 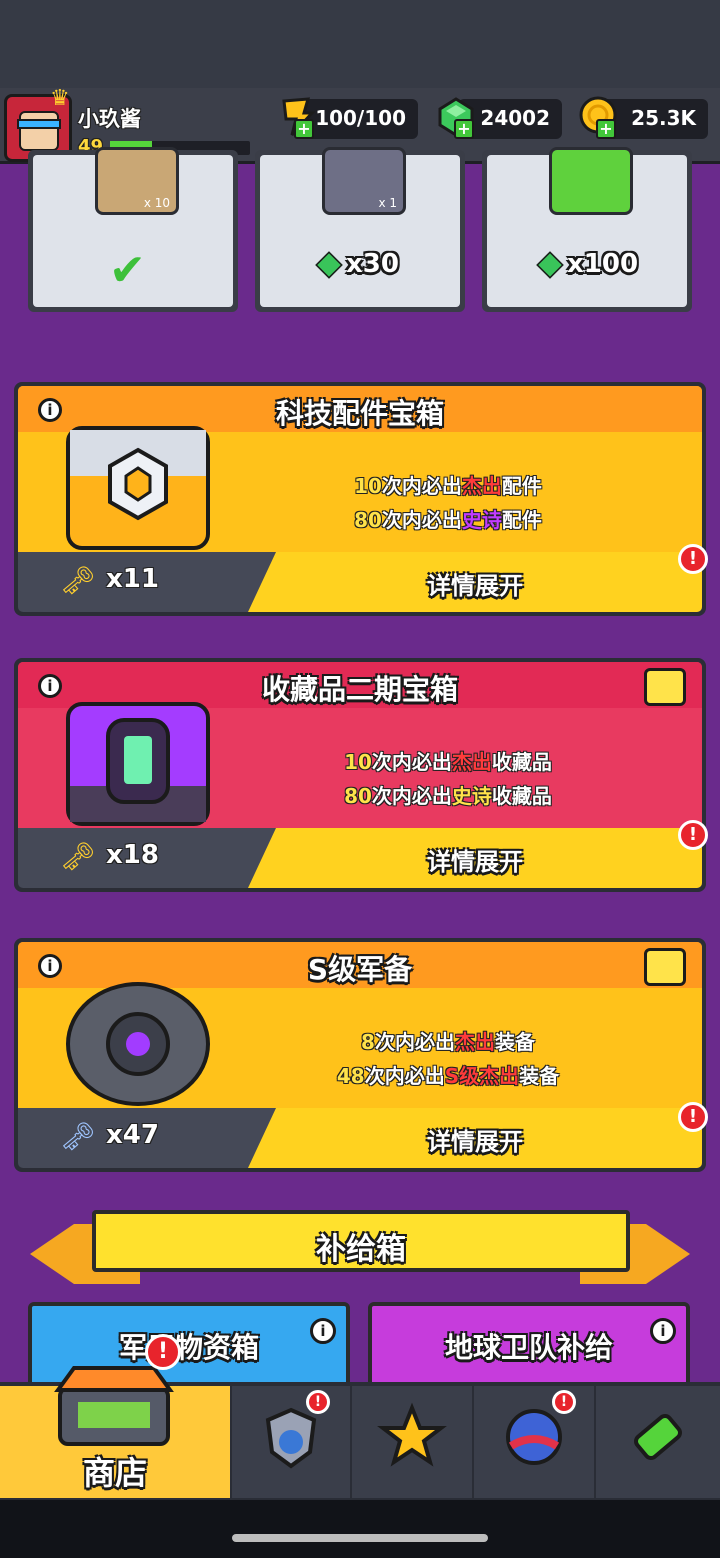 What do you see at coordinates (156, 203) in the screenshot?
I see `item-count: x 10` at bounding box center [156, 203].